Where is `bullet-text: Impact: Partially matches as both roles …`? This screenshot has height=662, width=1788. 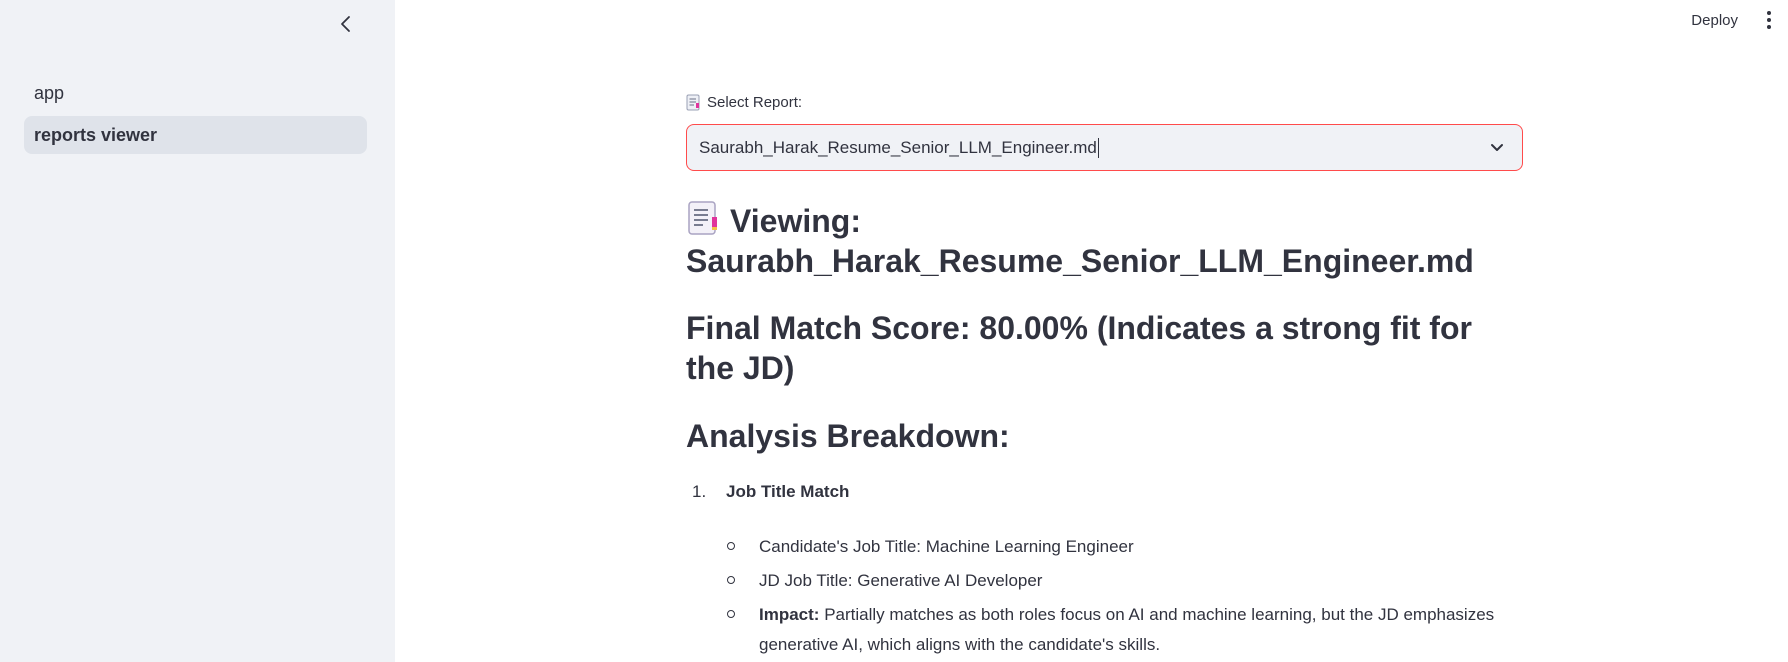 bullet-text: Impact: Partially matches as both roles … is located at coordinates (1137, 630).